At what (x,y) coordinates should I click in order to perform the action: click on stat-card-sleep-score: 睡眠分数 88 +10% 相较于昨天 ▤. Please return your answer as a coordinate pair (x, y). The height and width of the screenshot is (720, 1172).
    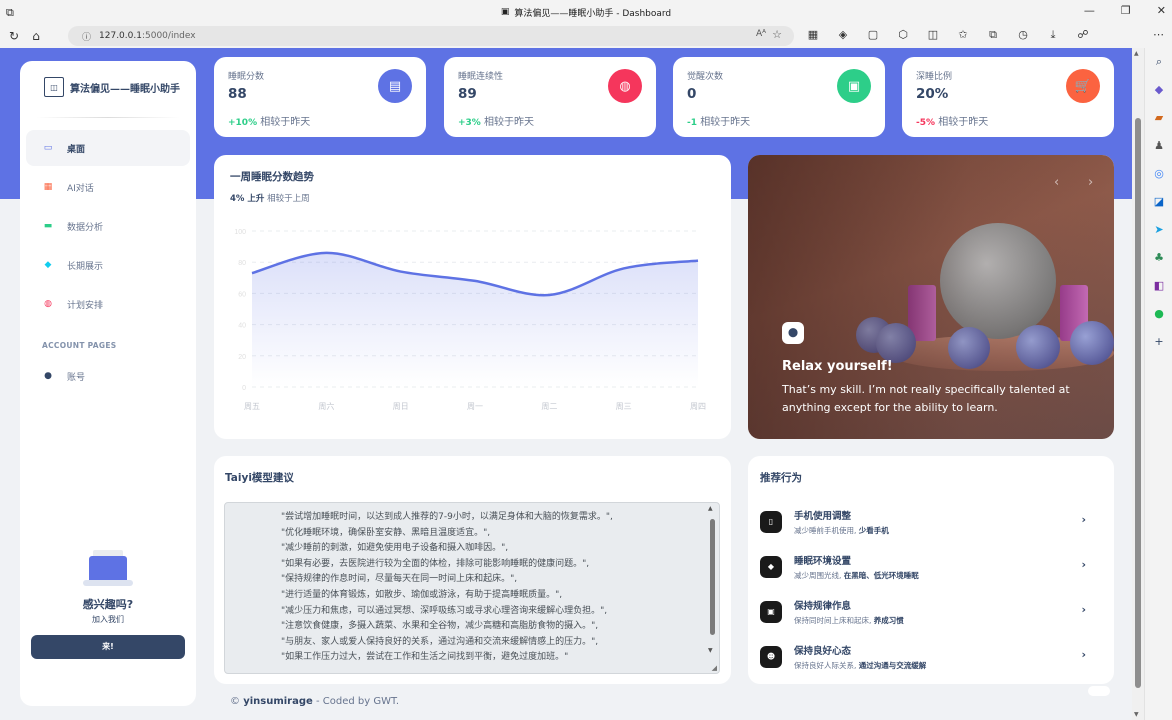
    Looking at the image, I should click on (320, 97).